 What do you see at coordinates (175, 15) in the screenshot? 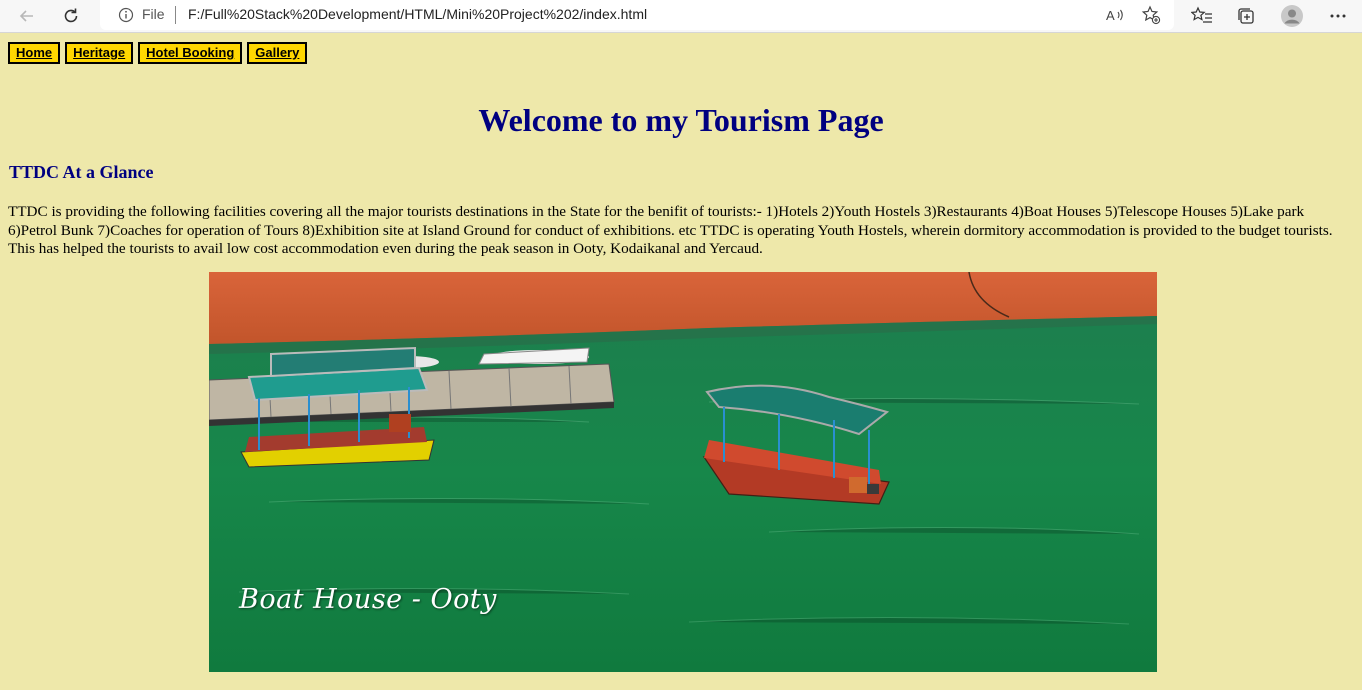
I see `address-separator` at bounding box center [175, 15].